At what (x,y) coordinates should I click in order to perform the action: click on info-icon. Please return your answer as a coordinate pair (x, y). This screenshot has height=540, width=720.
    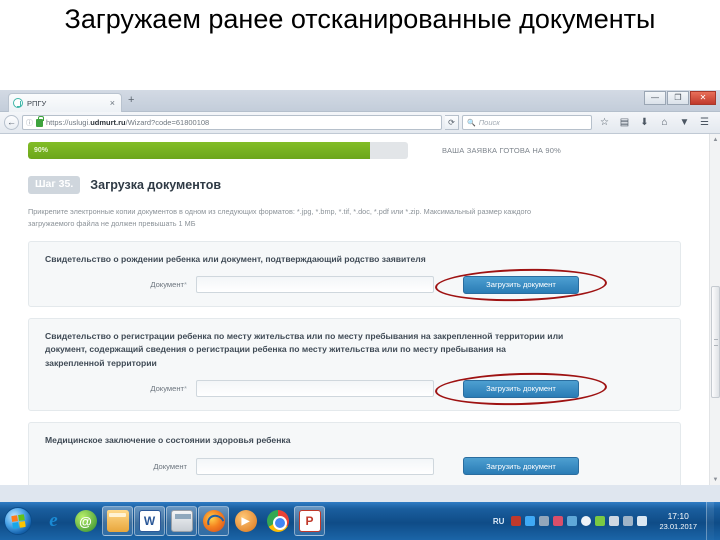
    Looking at the image, I should click on (586, 521).